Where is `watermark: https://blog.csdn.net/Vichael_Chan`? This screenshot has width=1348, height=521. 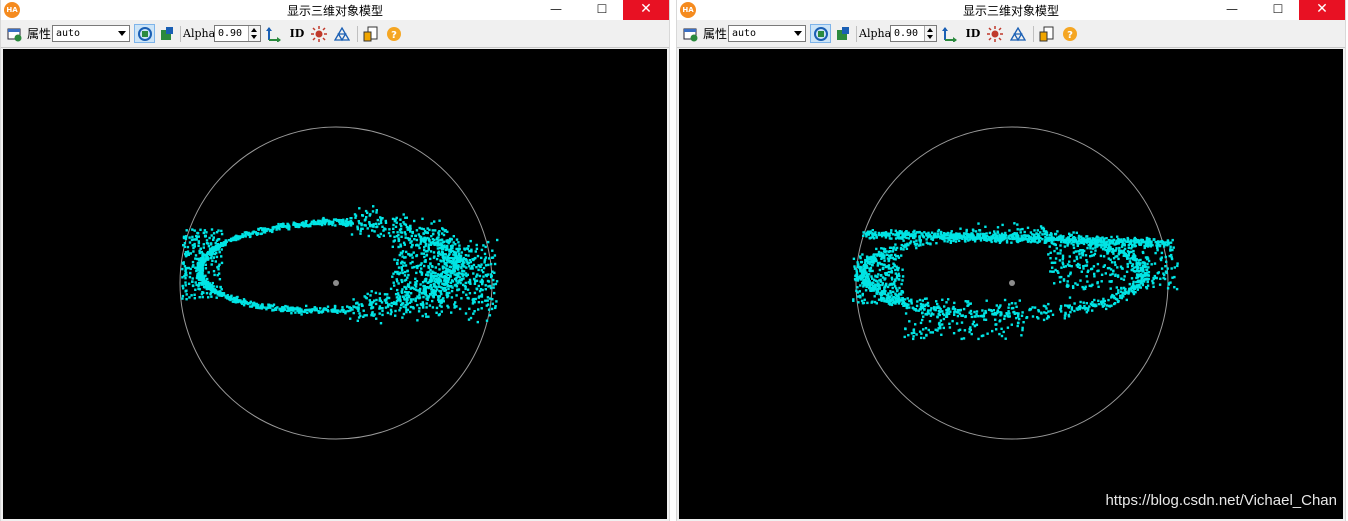 watermark: https://blog.csdn.net/Vichael_Chan is located at coordinates (1221, 500).